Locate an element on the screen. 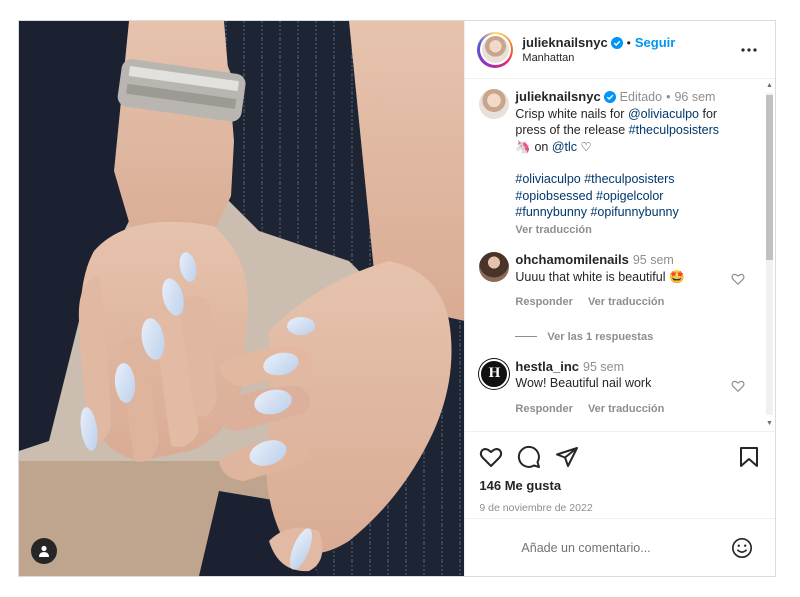 This screenshot has width=800, height=597. hashtag-line: #funnybunny #opifunnybunny is located at coordinates (627, 212).